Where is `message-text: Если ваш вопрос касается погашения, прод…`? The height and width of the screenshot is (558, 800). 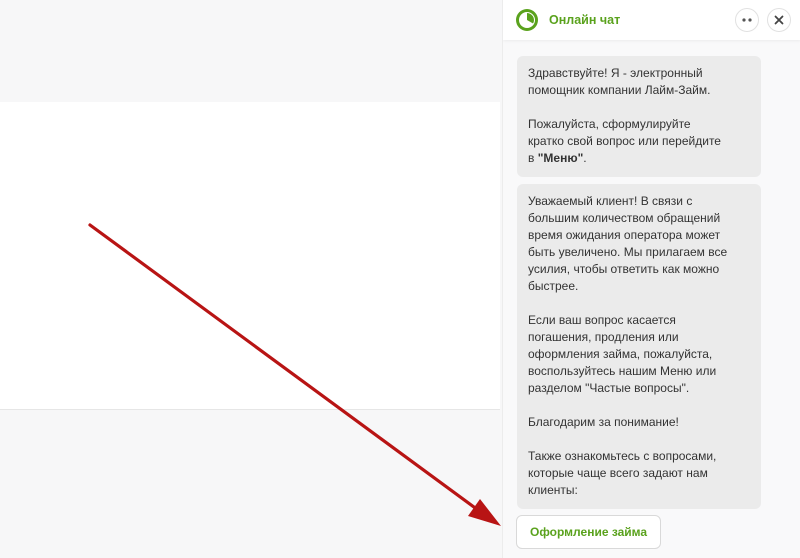
message-text: Если ваш вопрос касается погашения, прод… is located at coordinates (622, 354).